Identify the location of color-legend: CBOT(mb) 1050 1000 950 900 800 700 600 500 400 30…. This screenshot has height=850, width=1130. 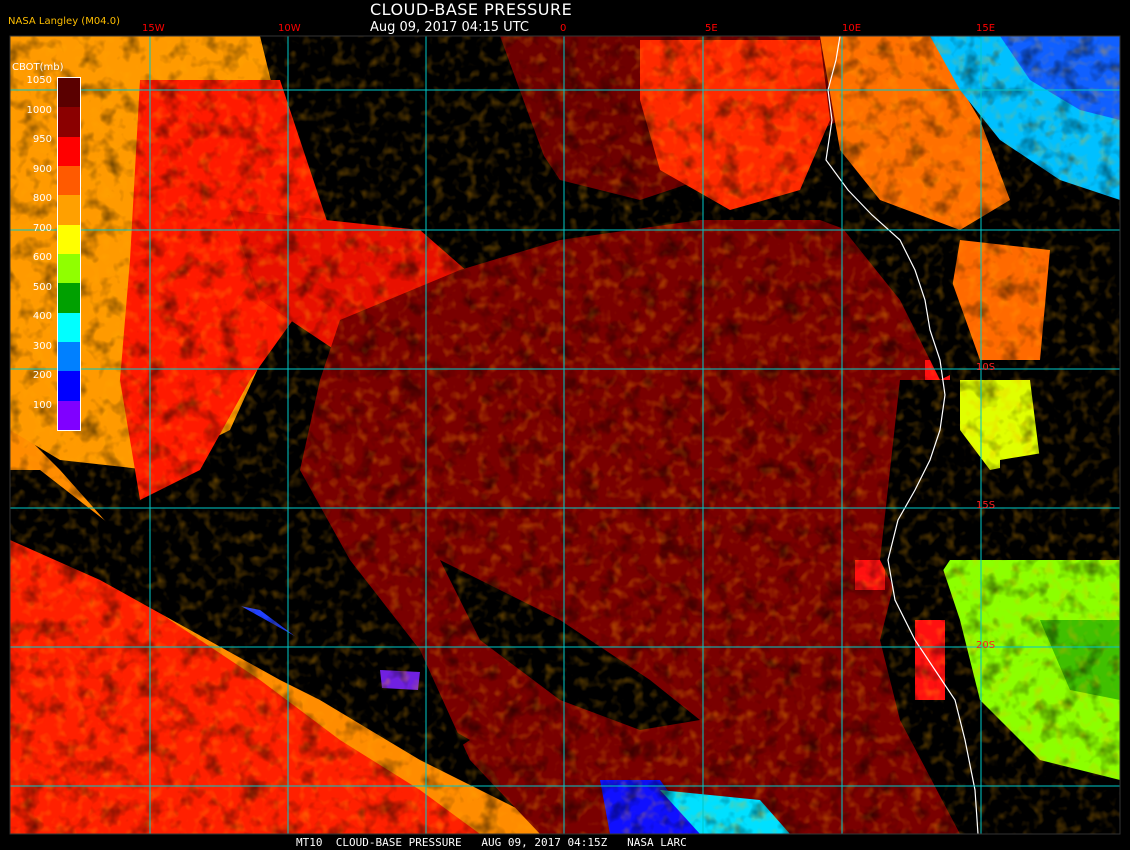
(44, 248).